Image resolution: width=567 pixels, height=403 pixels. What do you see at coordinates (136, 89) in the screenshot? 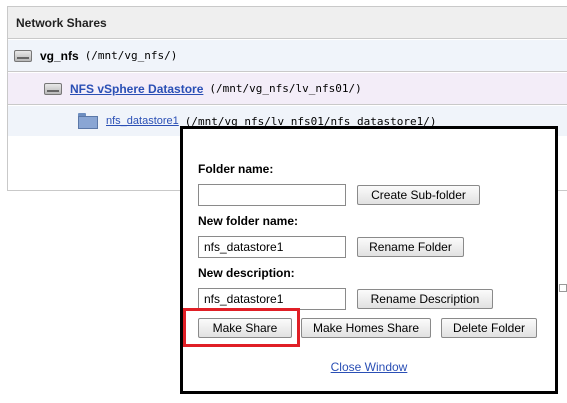
I see `datastore-link: NFS vSphere Datastore` at bounding box center [136, 89].